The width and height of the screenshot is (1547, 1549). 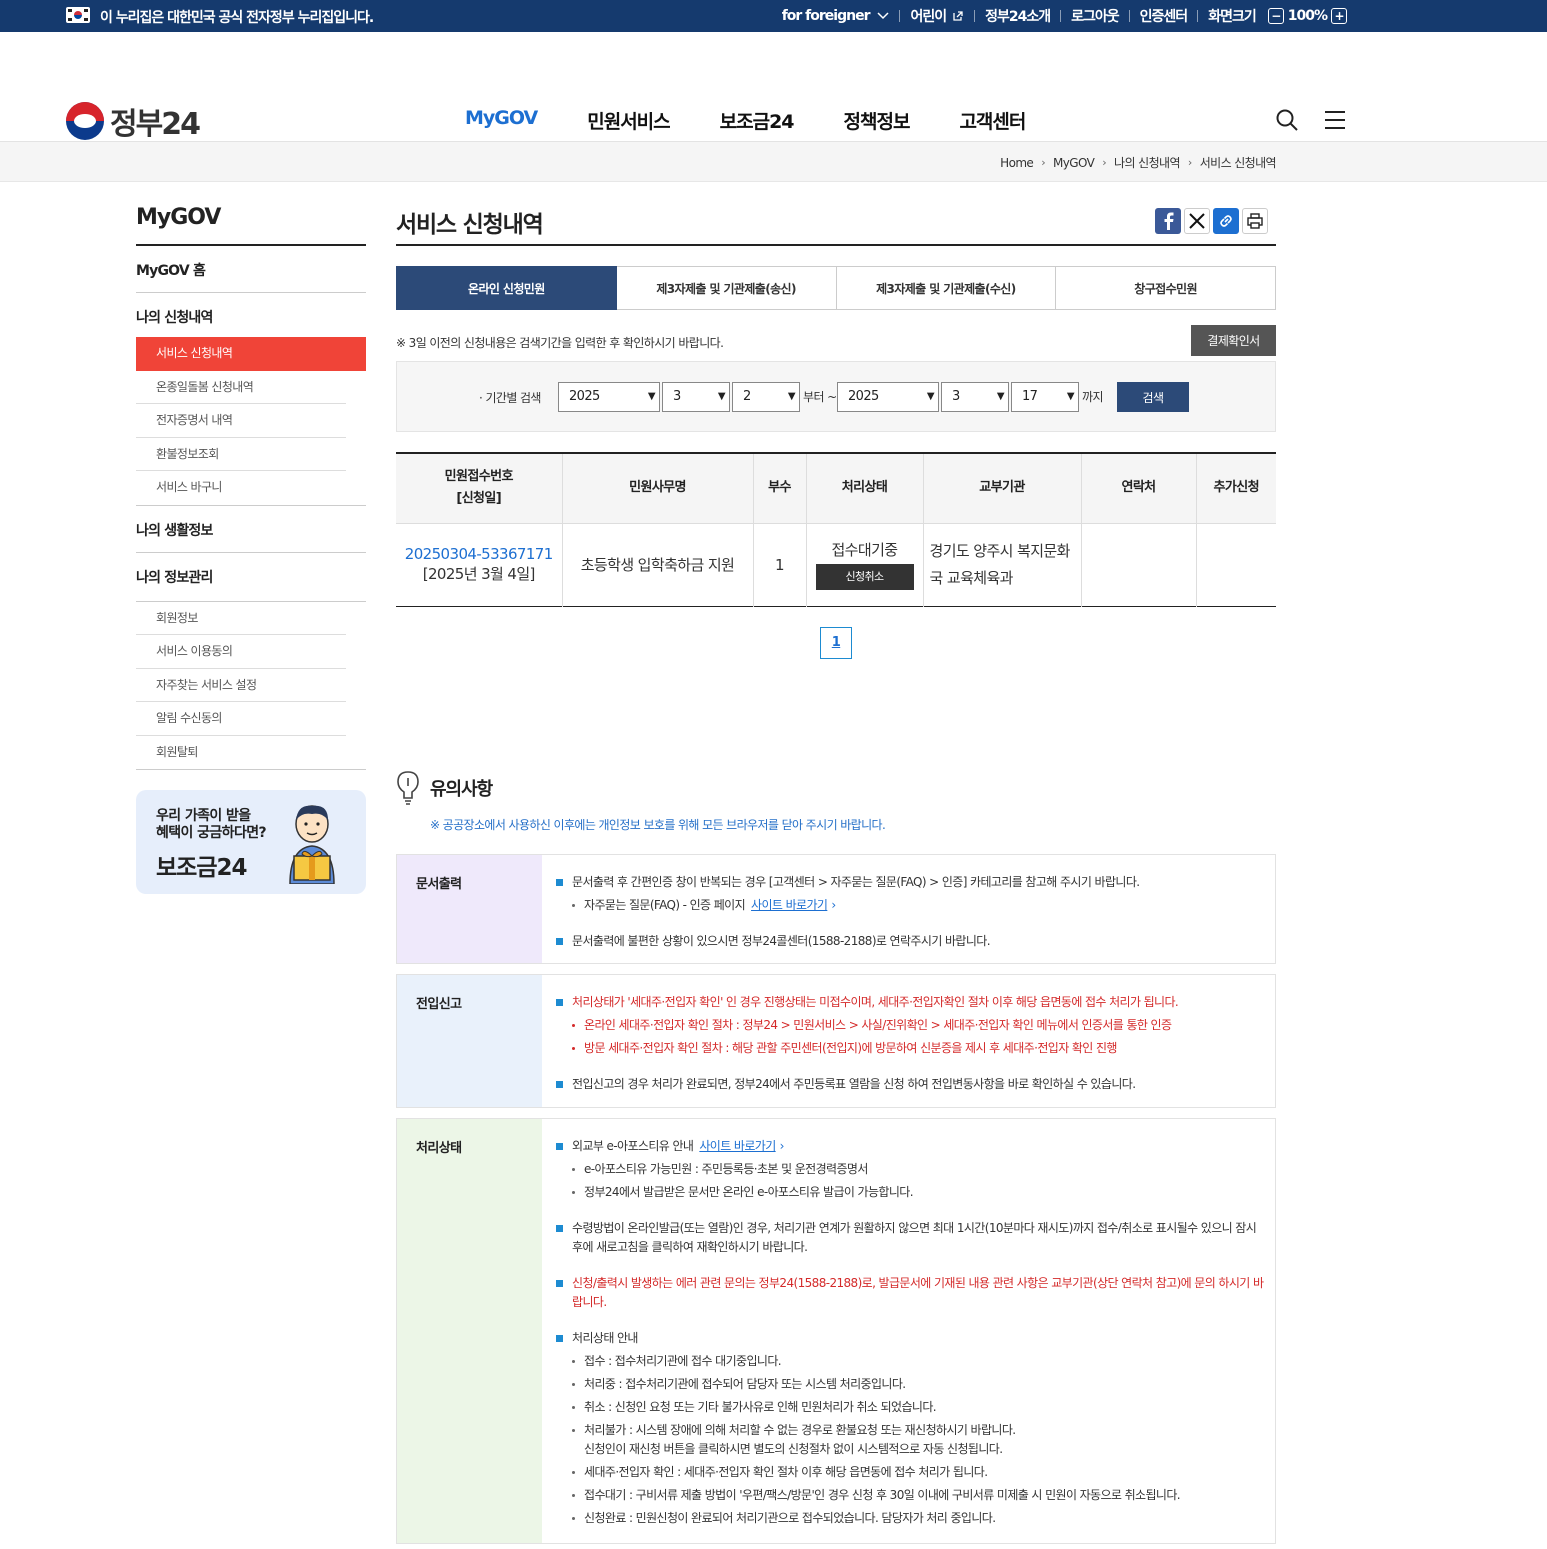 What do you see at coordinates (975, 397) in the screenshot?
I see `to-month-select: 3 ▼` at bounding box center [975, 397].